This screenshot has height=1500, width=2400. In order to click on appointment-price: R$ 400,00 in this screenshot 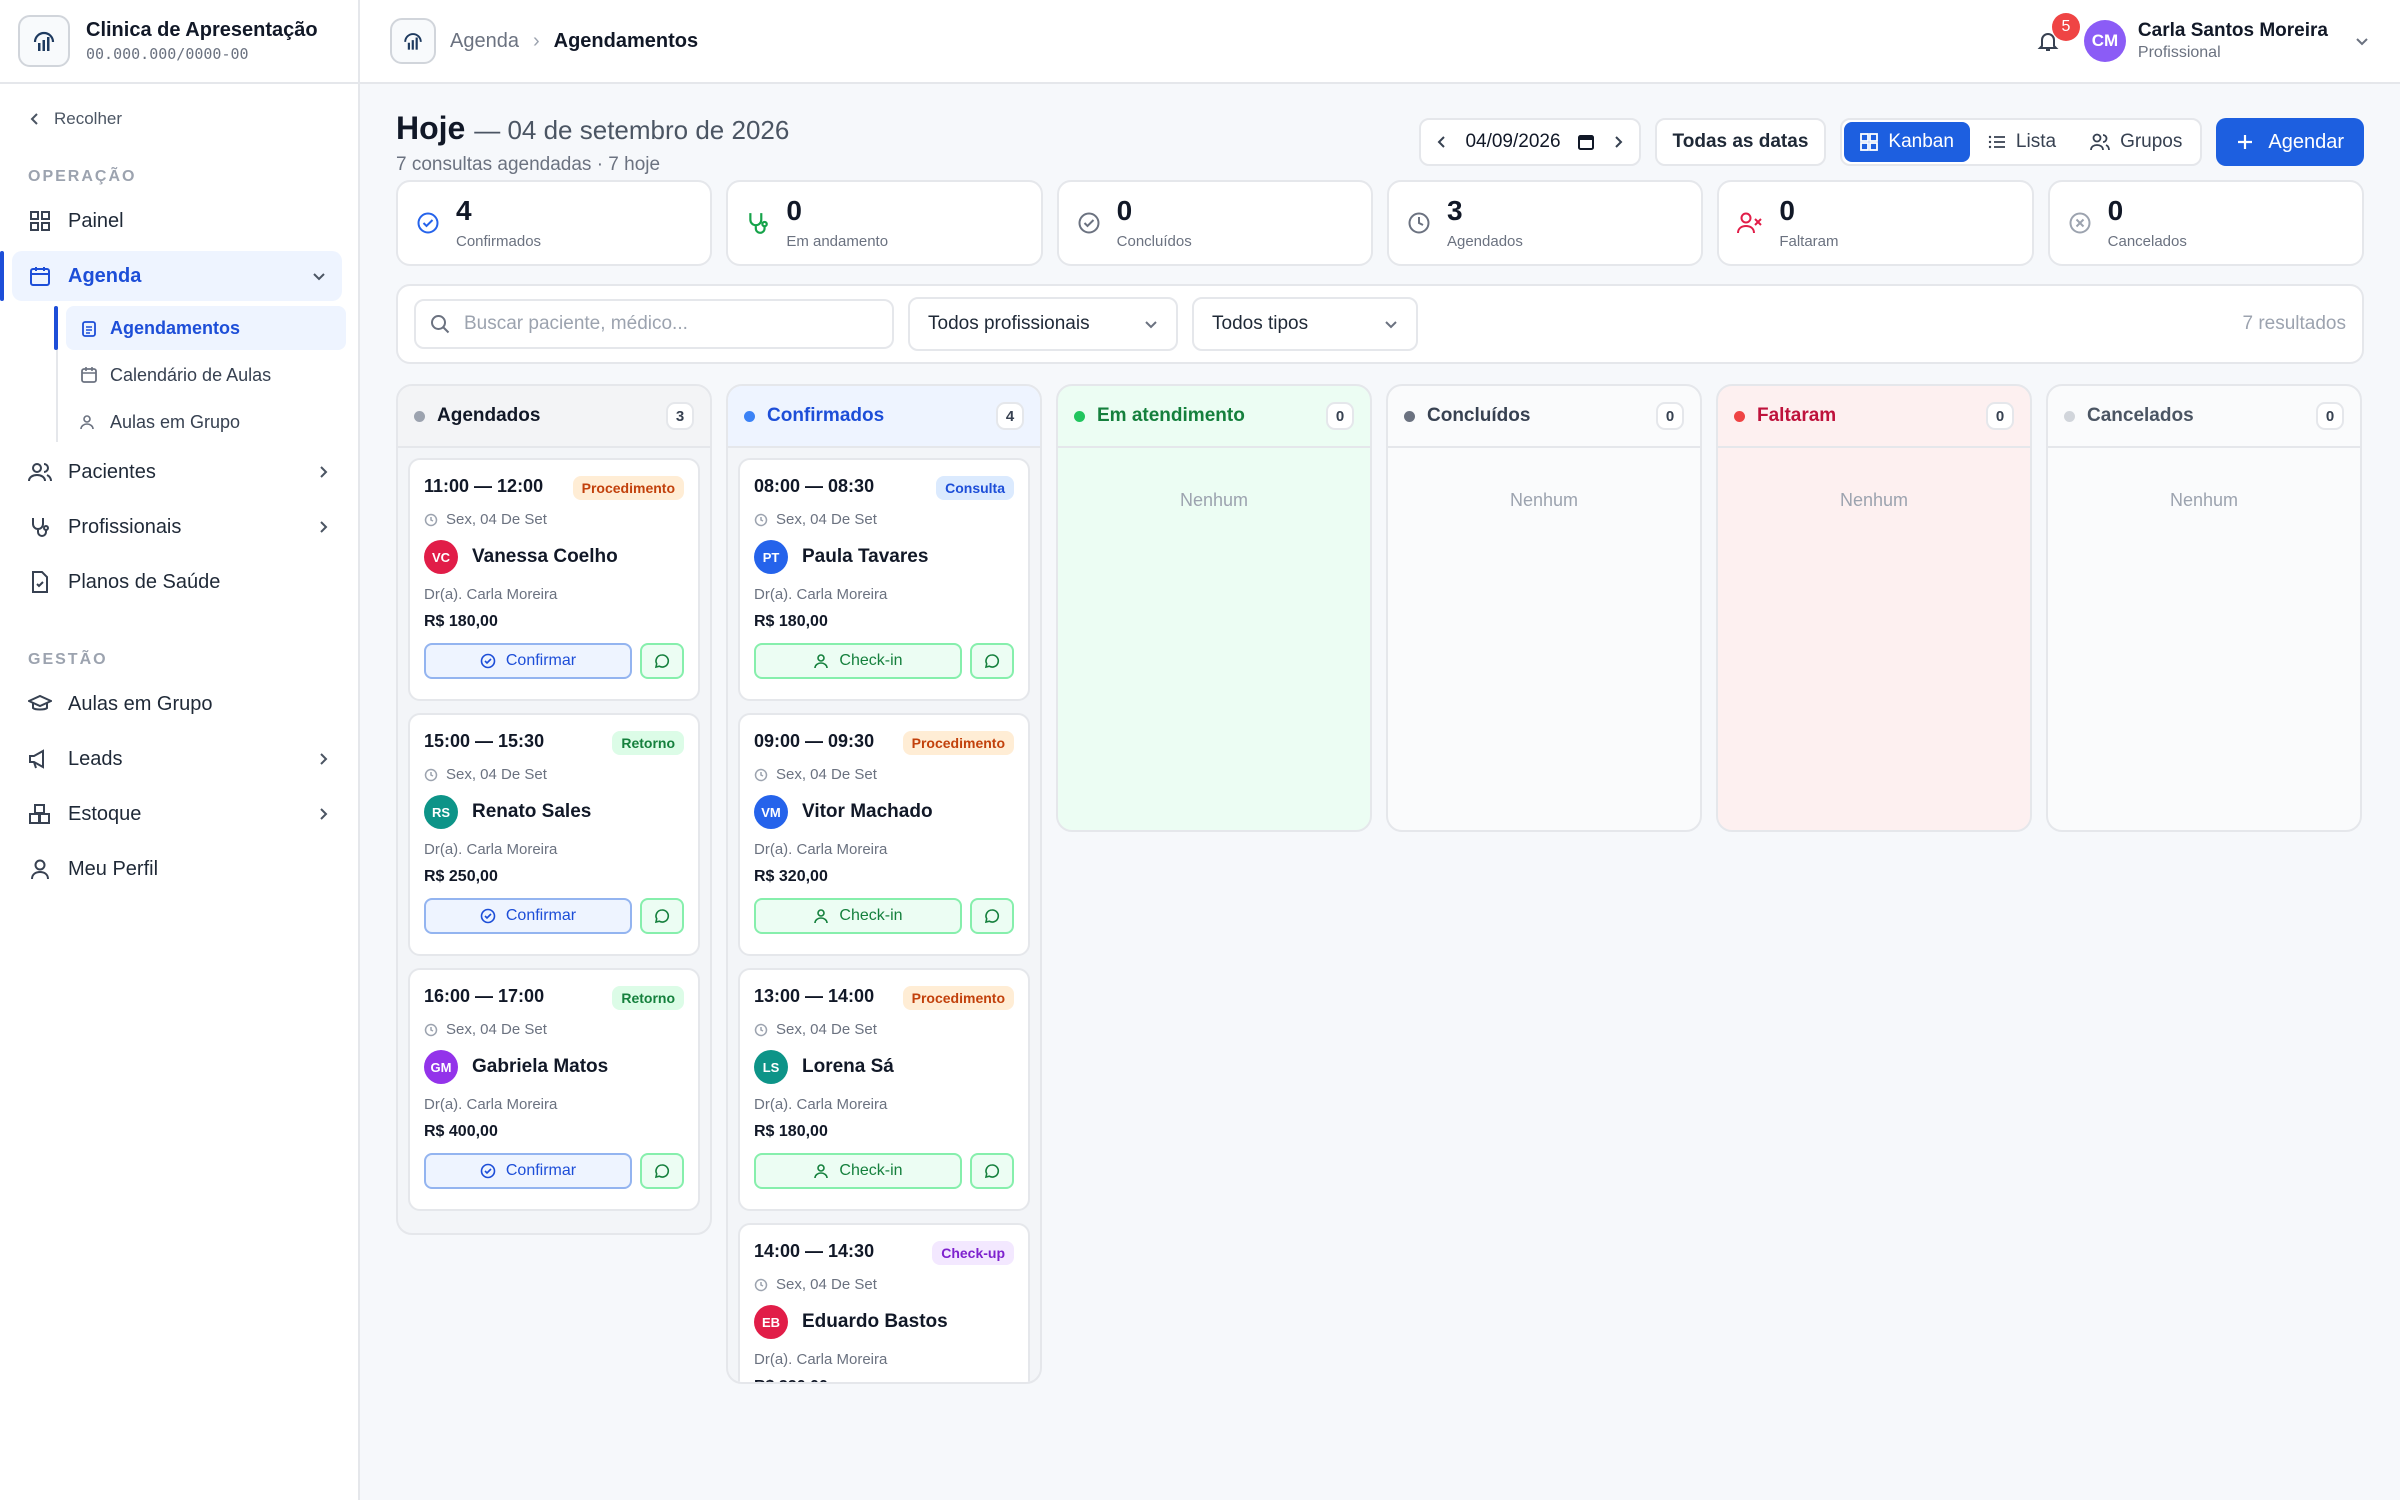, I will do `click(461, 1131)`.